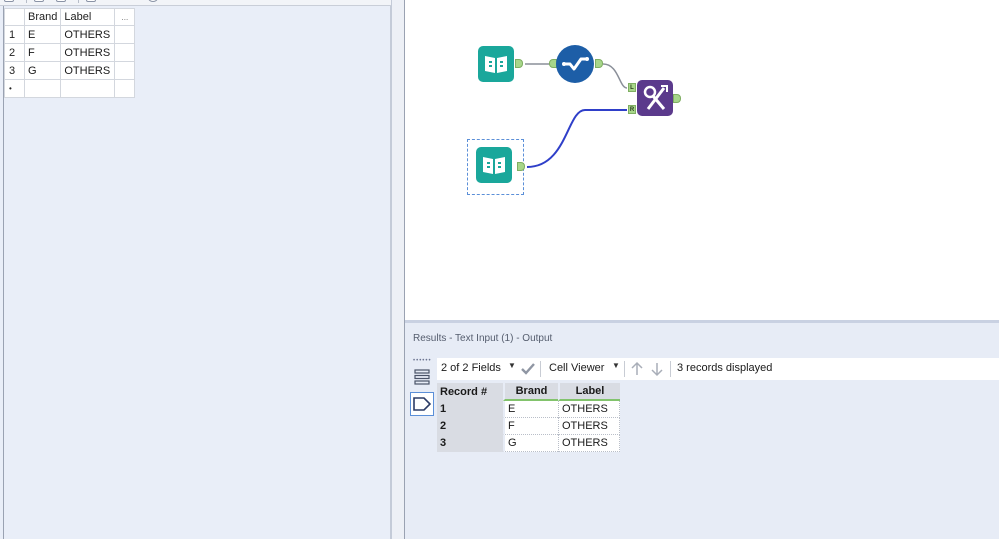 The image size is (999, 539). I want to click on record-number-header: Record #, so click(470, 392).